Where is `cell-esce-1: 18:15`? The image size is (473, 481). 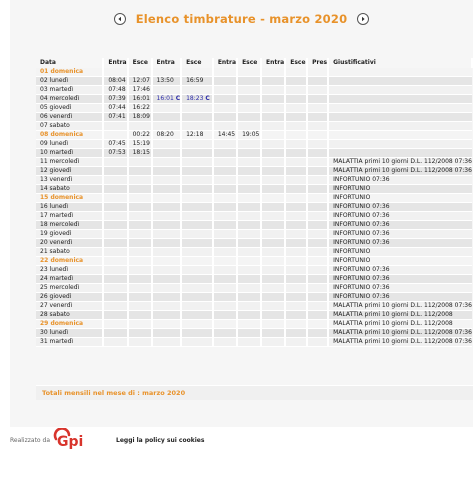
cell-esce-1: 18:15 is located at coordinates (140, 153).